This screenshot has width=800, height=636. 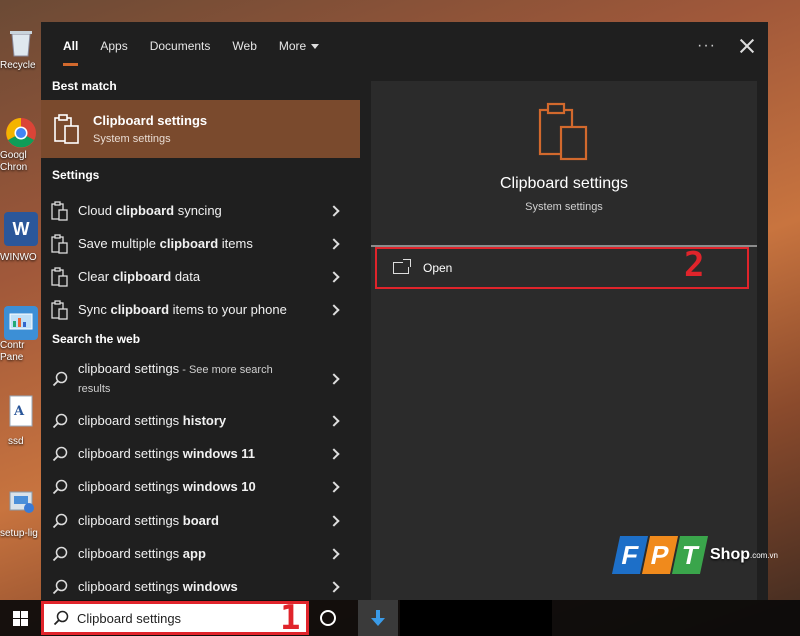 I want to click on result-label: clipboard settings windows, so click(x=158, y=586).